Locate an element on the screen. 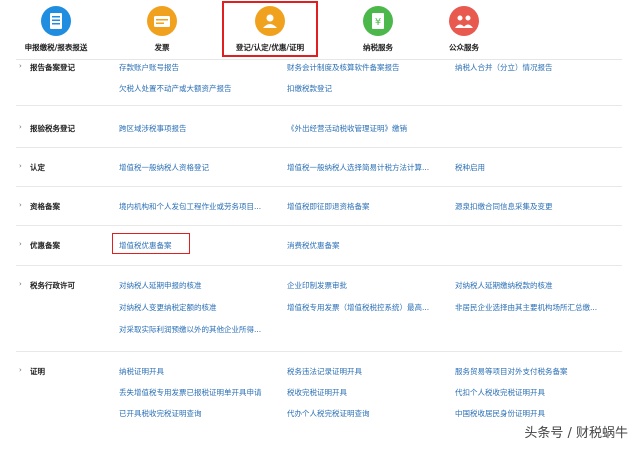  link: 源泉扣缴合同信息采集及变更 is located at coordinates (504, 206).